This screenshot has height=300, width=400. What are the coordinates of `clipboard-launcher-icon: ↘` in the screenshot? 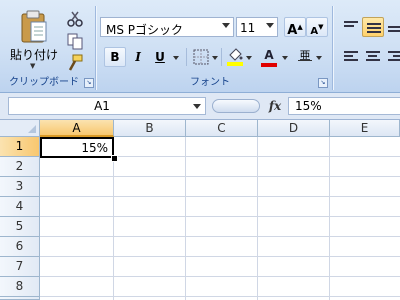 It's located at (89, 83).